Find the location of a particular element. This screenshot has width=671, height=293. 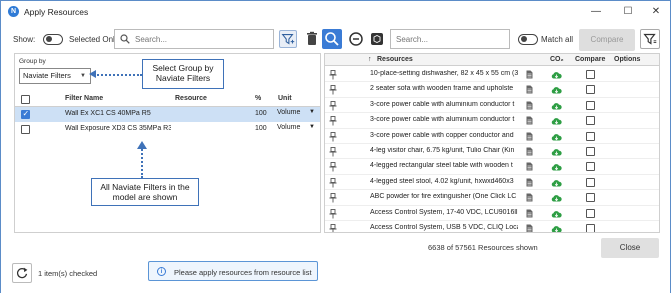

refresh-icon is located at coordinates (22, 273).